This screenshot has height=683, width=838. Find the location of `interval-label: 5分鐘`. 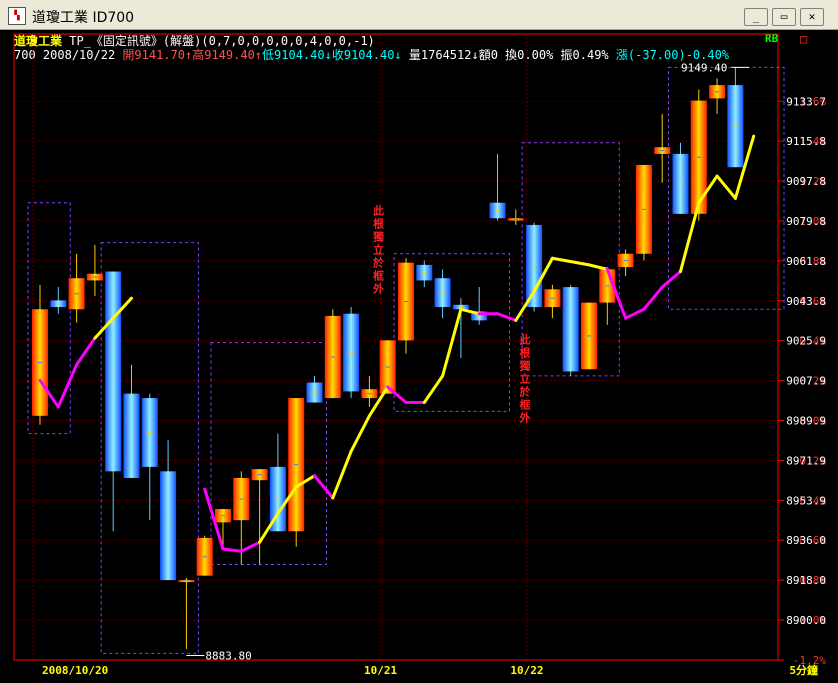

interval-label: 5分鐘 is located at coordinates (803, 670).